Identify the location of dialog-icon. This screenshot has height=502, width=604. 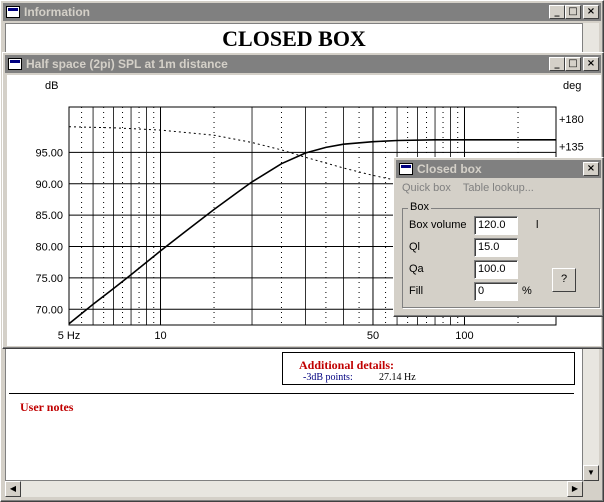
(406, 169).